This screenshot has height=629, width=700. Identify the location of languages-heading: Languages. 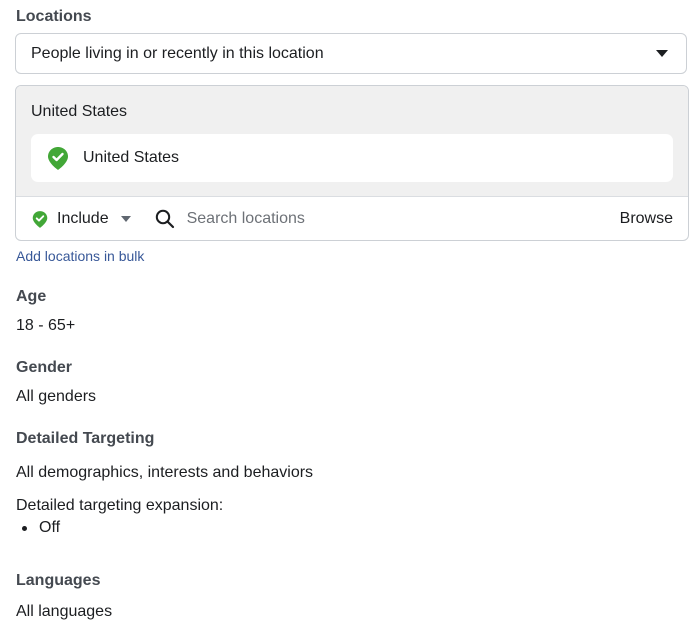
(58, 580).